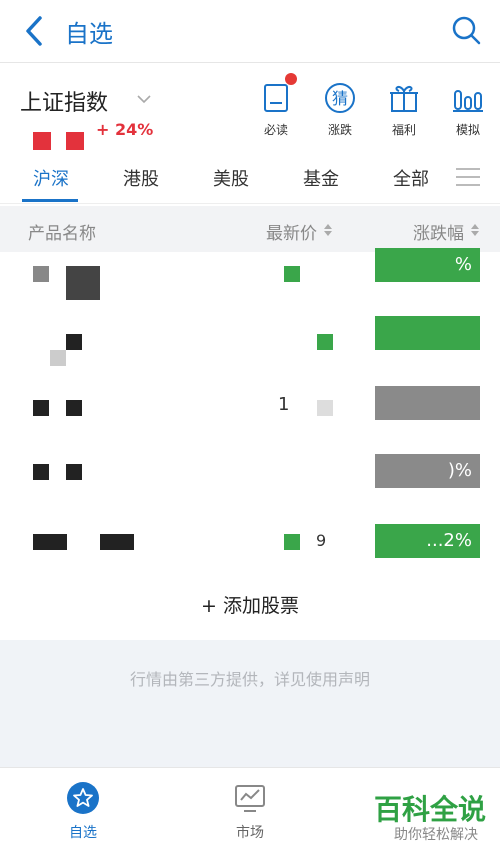 Image resolution: width=500 pixels, height=852 pixels. I want to click on nav-label: 自选, so click(83, 833).